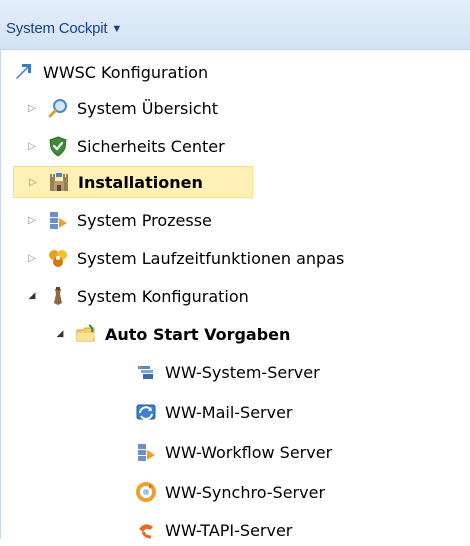  I want to click on header-title: System Cockpit, so click(57, 28).